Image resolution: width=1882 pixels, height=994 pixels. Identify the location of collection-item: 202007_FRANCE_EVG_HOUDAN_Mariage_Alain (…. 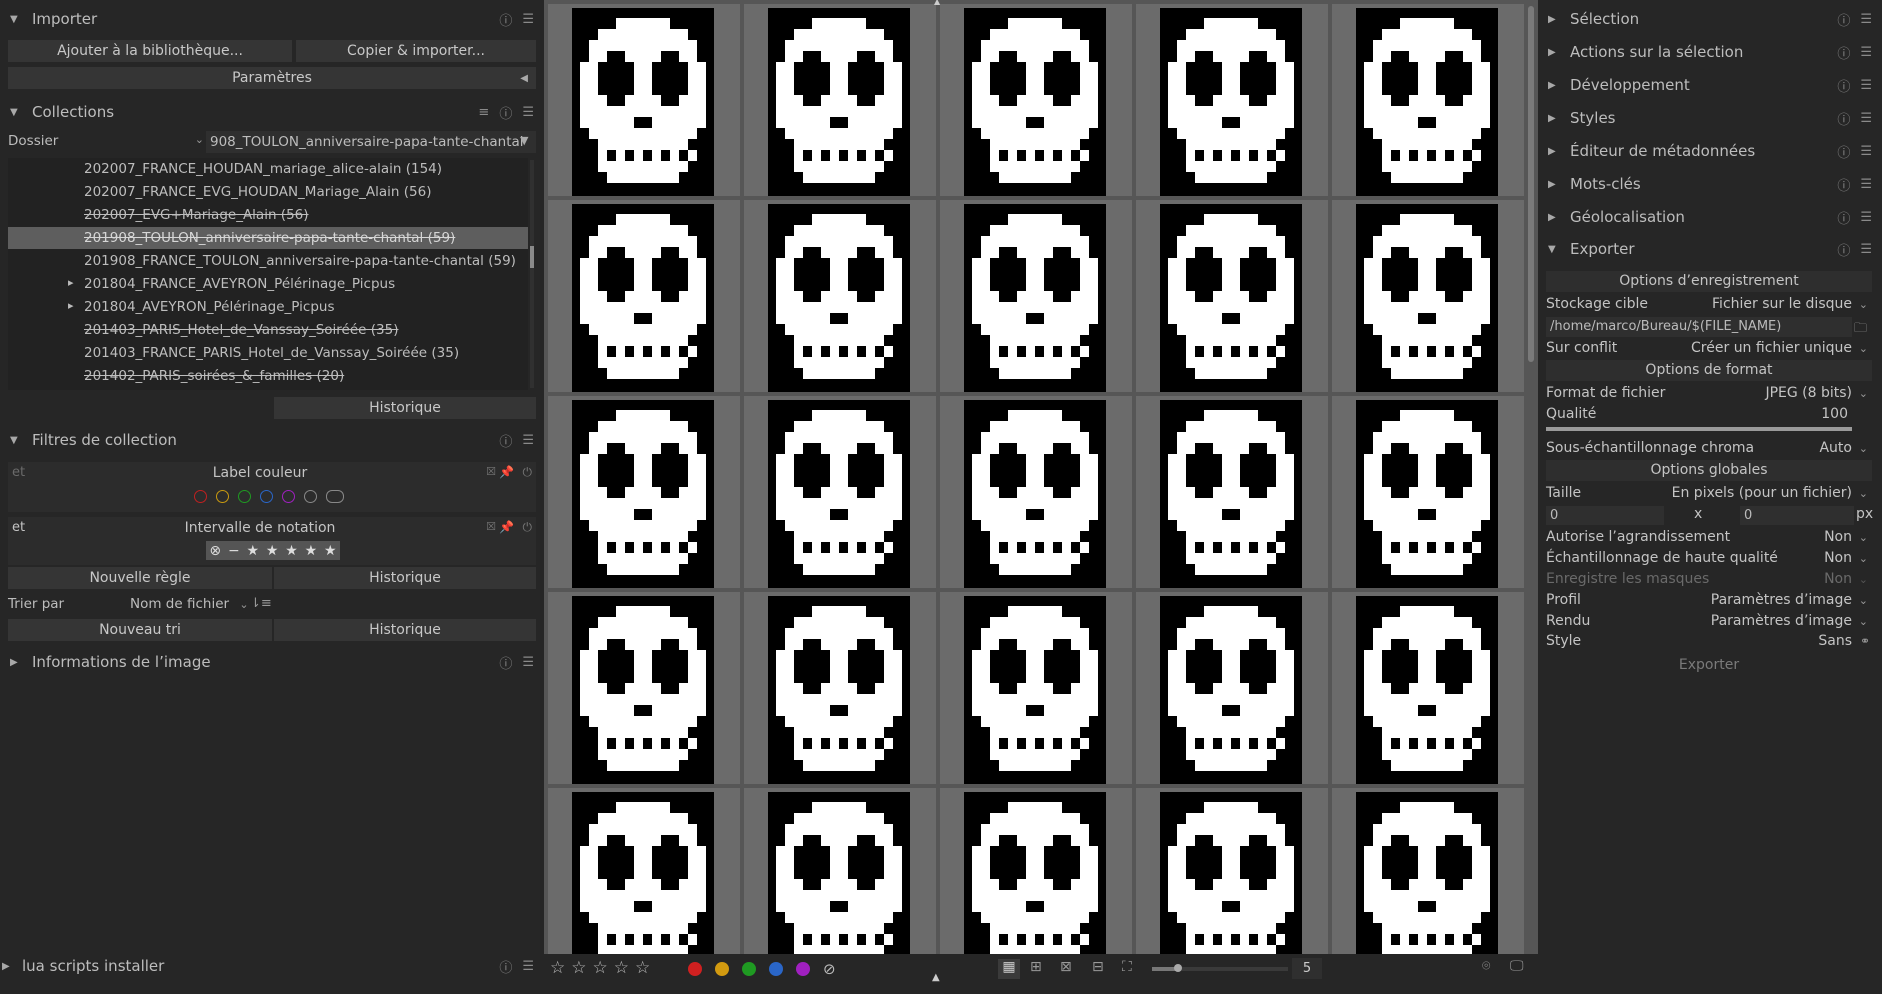
(268, 192).